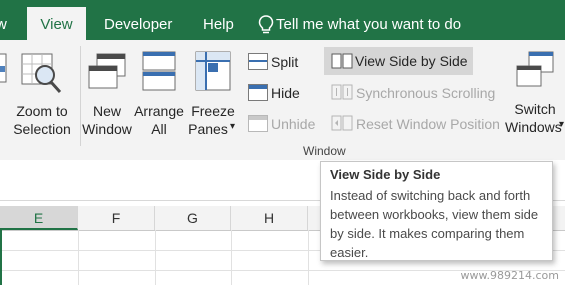 The image size is (565, 285). Describe the element at coordinates (342, 92) in the screenshot. I see `synchronous-scrolling-icon` at that location.